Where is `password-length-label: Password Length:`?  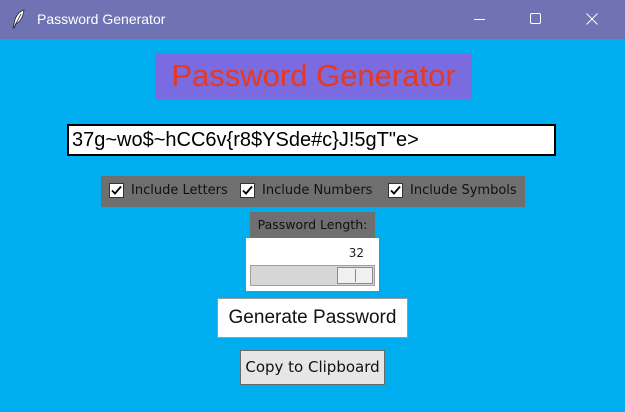 password-length-label: Password Length: is located at coordinates (312, 225).